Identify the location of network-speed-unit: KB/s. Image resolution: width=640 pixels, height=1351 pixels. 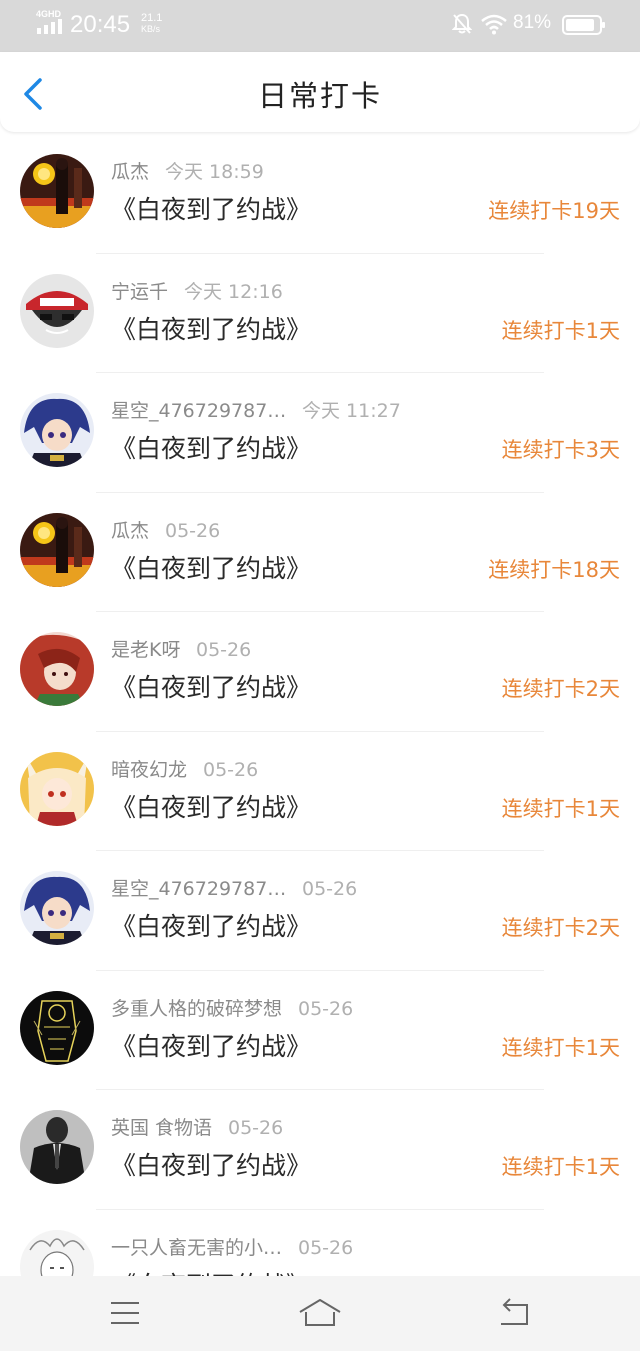
(151, 29).